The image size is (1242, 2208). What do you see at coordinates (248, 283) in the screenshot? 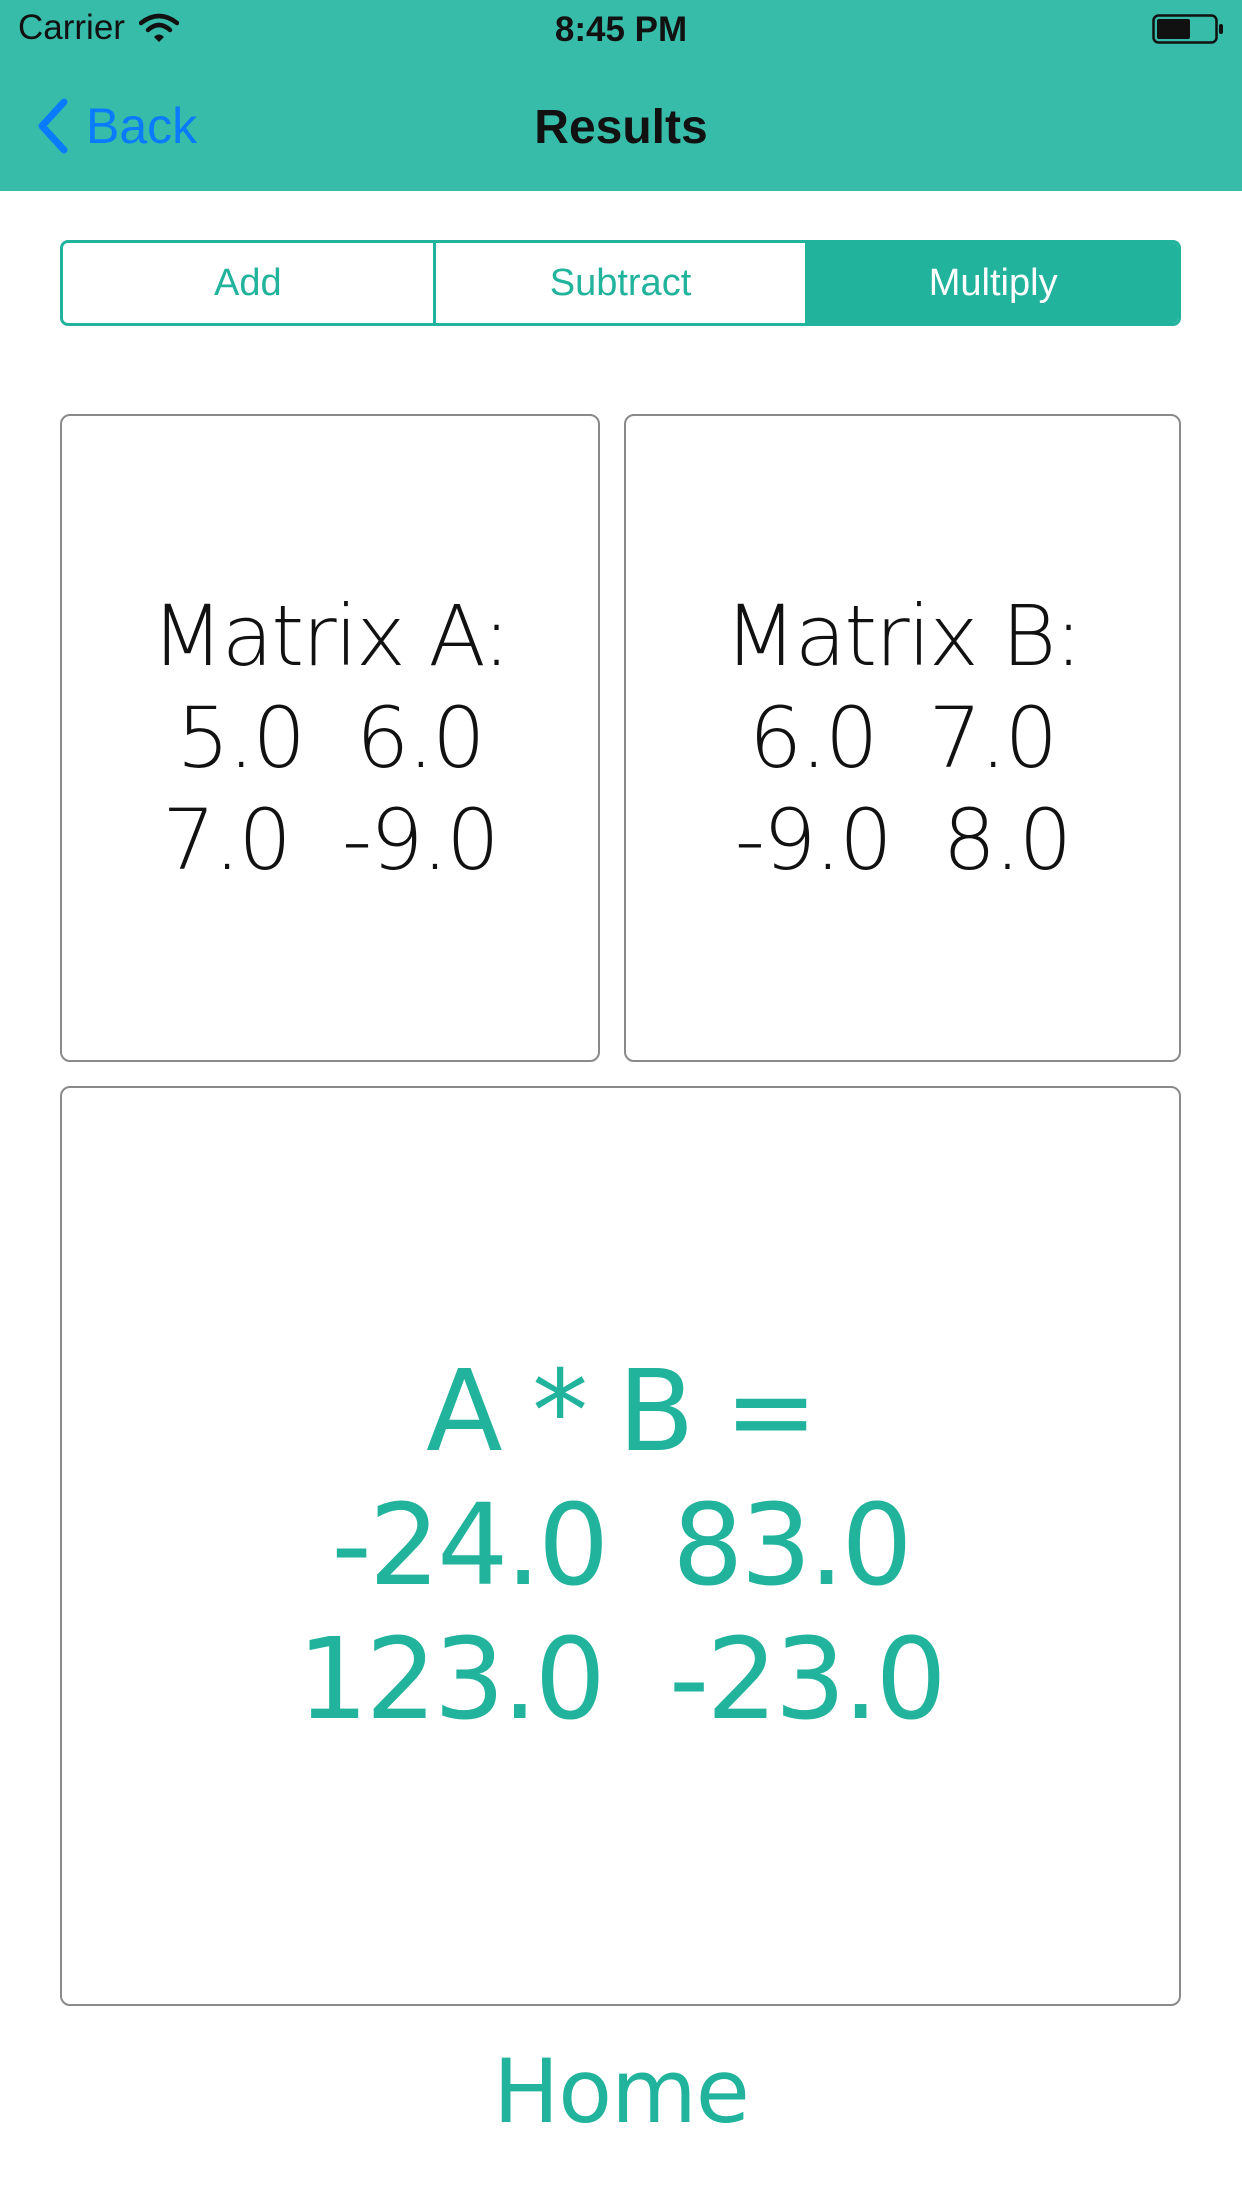
I see `segment-add: Add` at bounding box center [248, 283].